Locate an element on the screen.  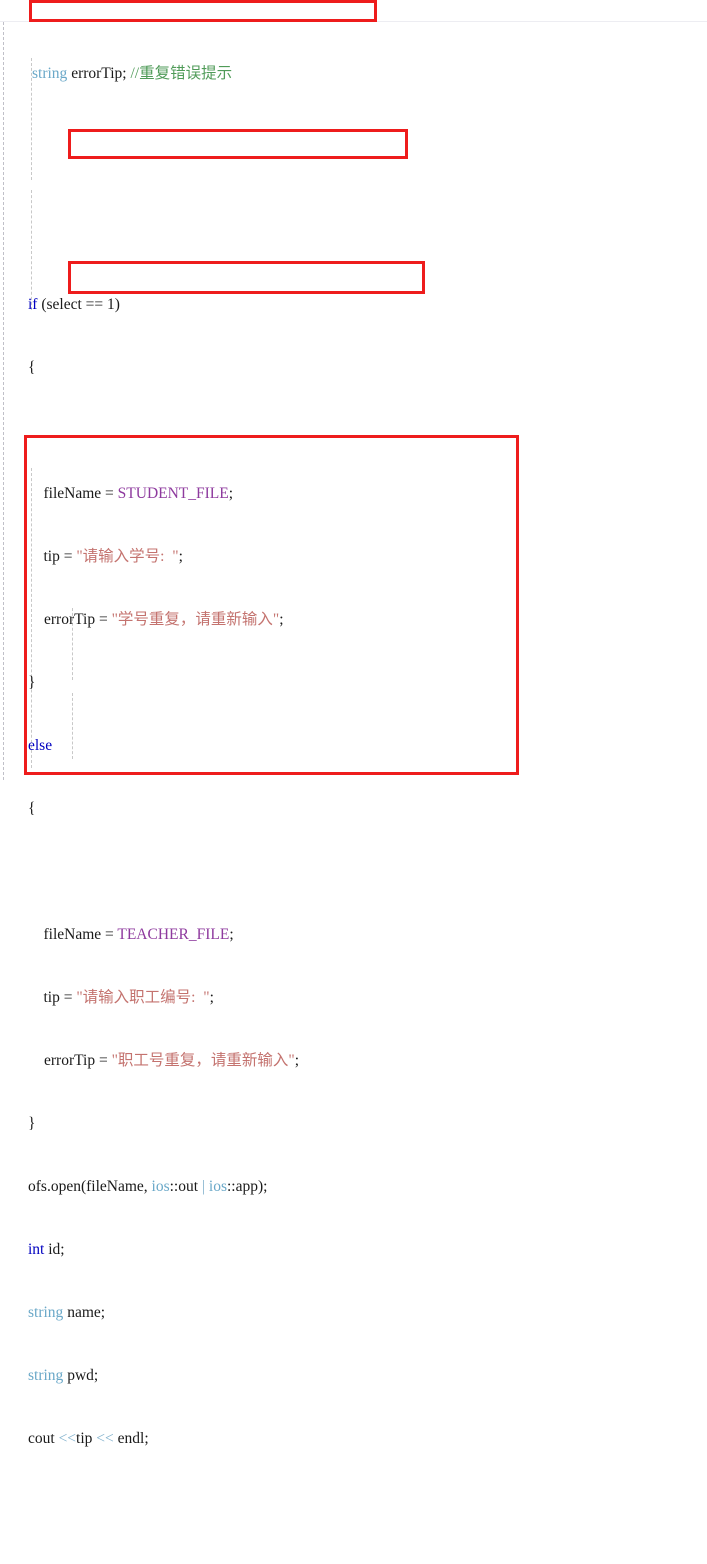
token-string: "职工号重复，请重新输入" is located at coordinates (203, 1060).